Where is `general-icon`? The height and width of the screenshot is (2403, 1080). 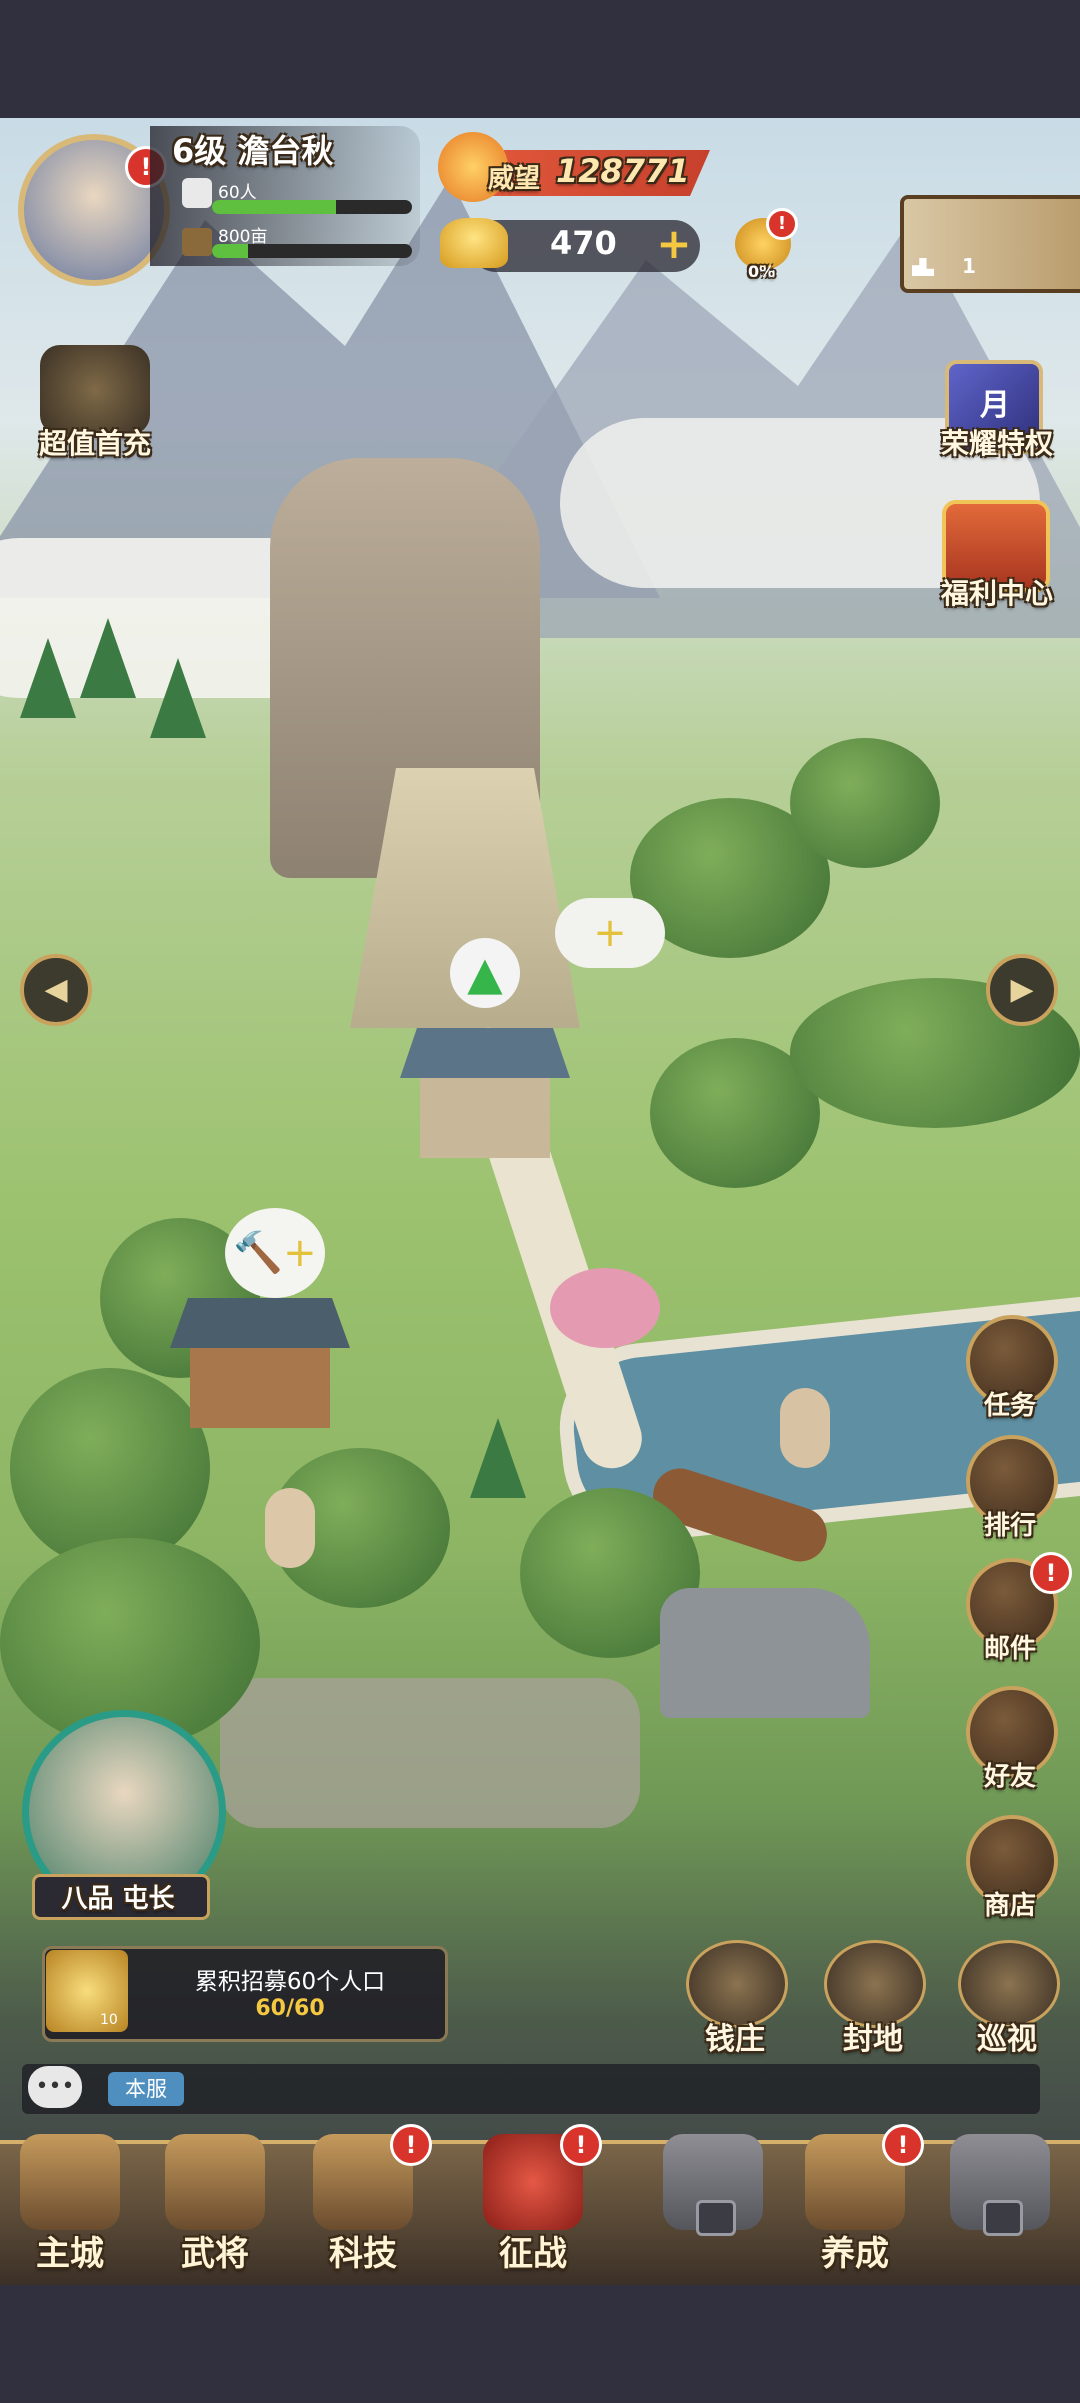 general-icon is located at coordinates (215, 2182).